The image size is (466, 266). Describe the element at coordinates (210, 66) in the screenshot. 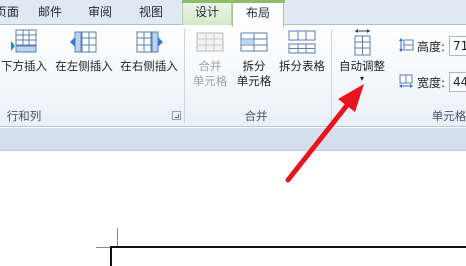

I see `merge-cells-label-1: 合并` at that location.